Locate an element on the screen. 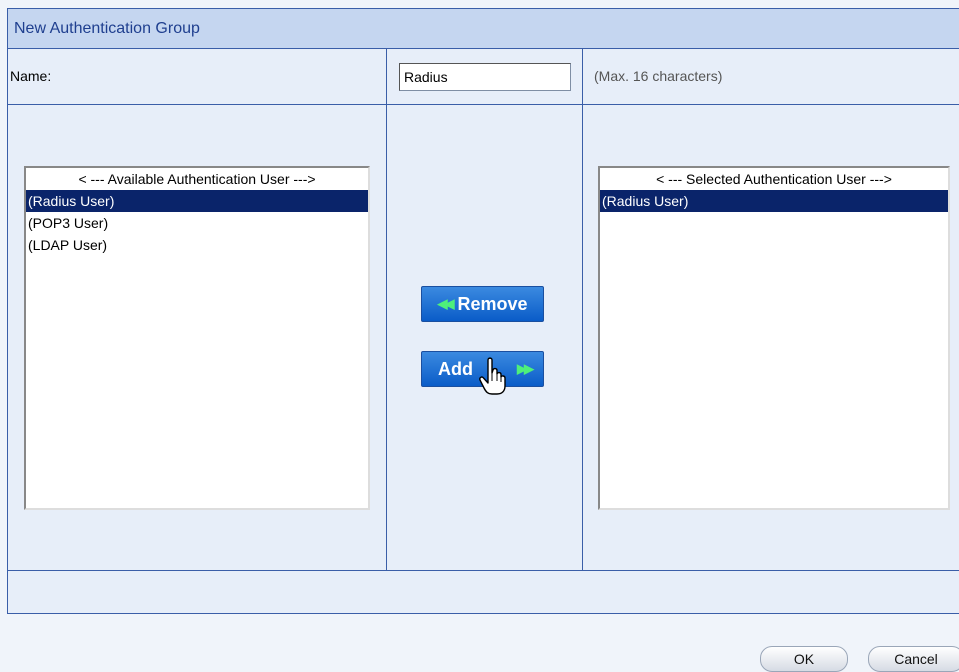  ok-button: OK is located at coordinates (804, 659).